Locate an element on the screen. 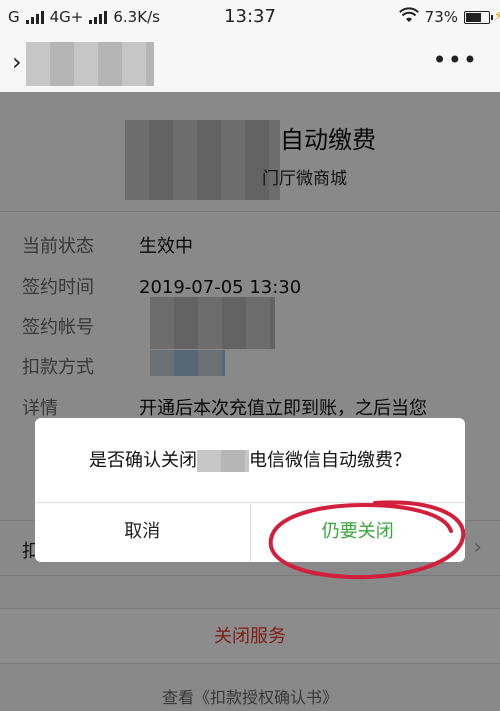 The width and height of the screenshot is (500, 711). wifi-icon is located at coordinates (408, 17).